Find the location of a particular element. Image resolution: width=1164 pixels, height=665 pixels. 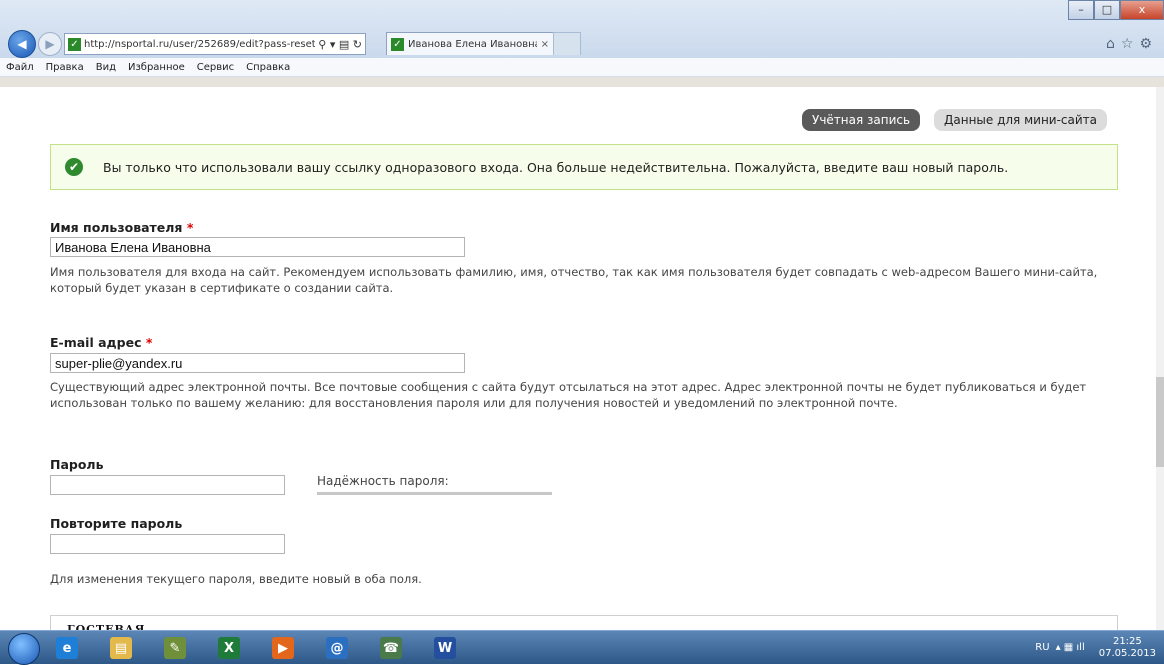

taskbar-app-excel: X is located at coordinates (229, 648).